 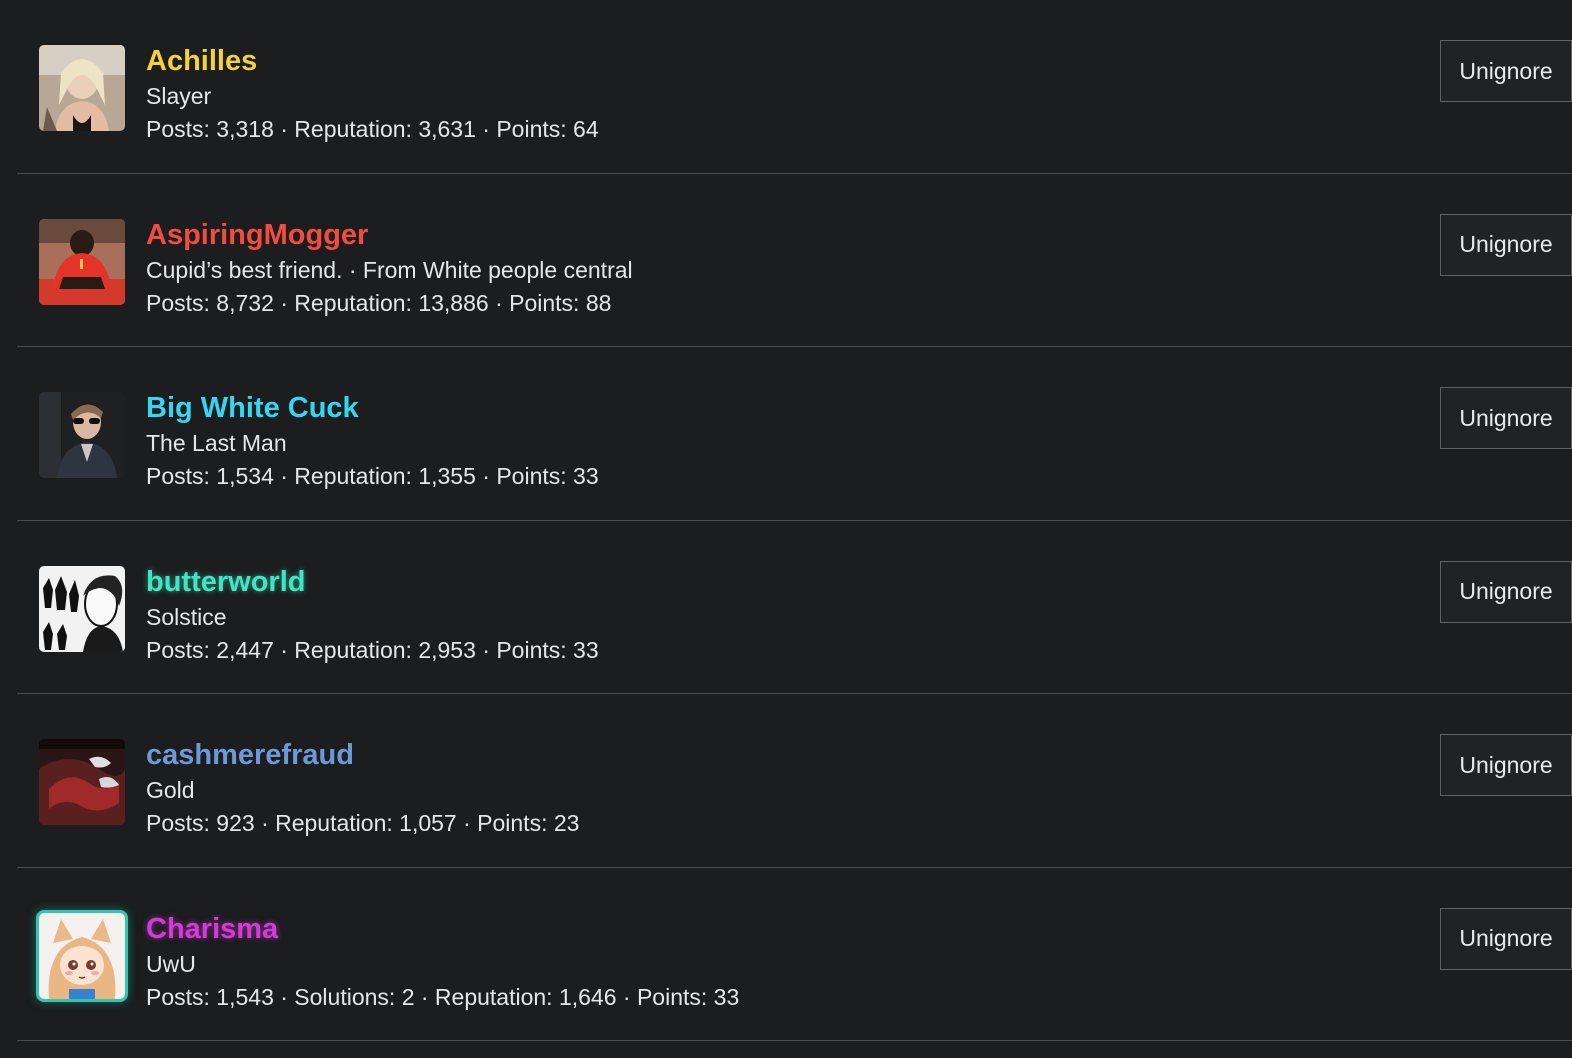 What do you see at coordinates (179, 96) in the screenshot?
I see `user-title: Slayer` at bounding box center [179, 96].